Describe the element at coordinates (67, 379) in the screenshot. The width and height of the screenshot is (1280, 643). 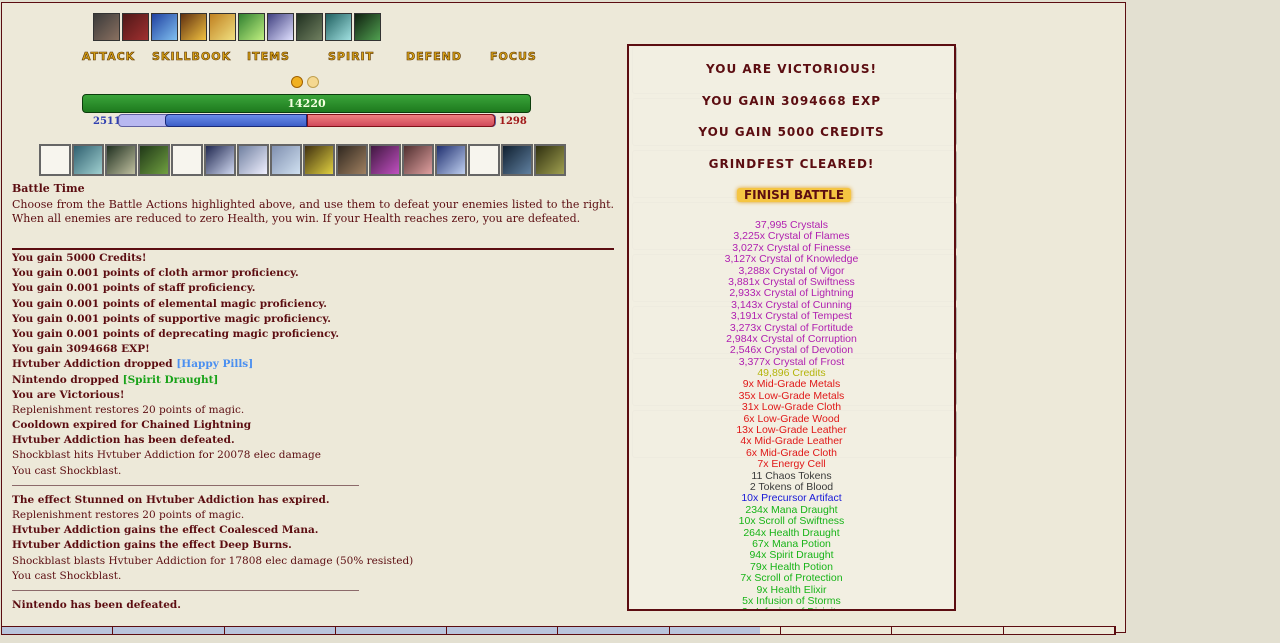
I see `log-entry-text: Nintendo dropped` at that location.